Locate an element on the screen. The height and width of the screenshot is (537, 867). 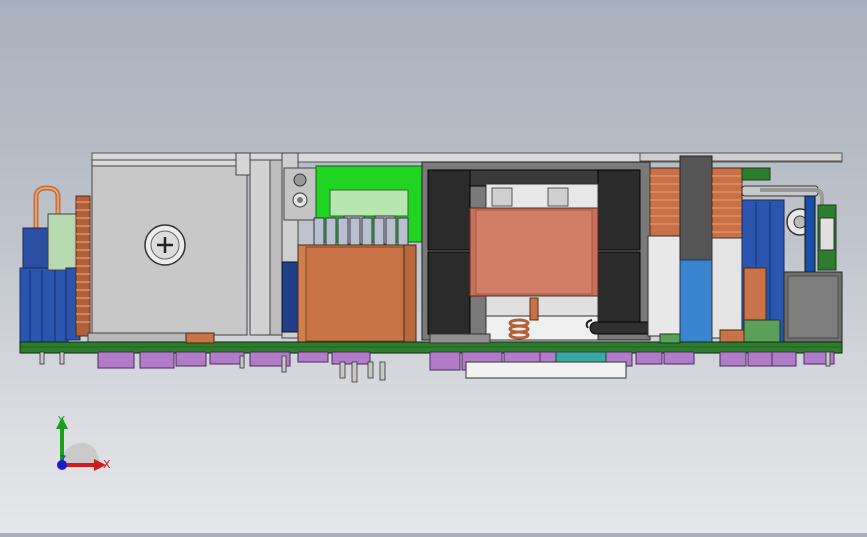
left-capacitor-body is located at coordinates (44, 306).